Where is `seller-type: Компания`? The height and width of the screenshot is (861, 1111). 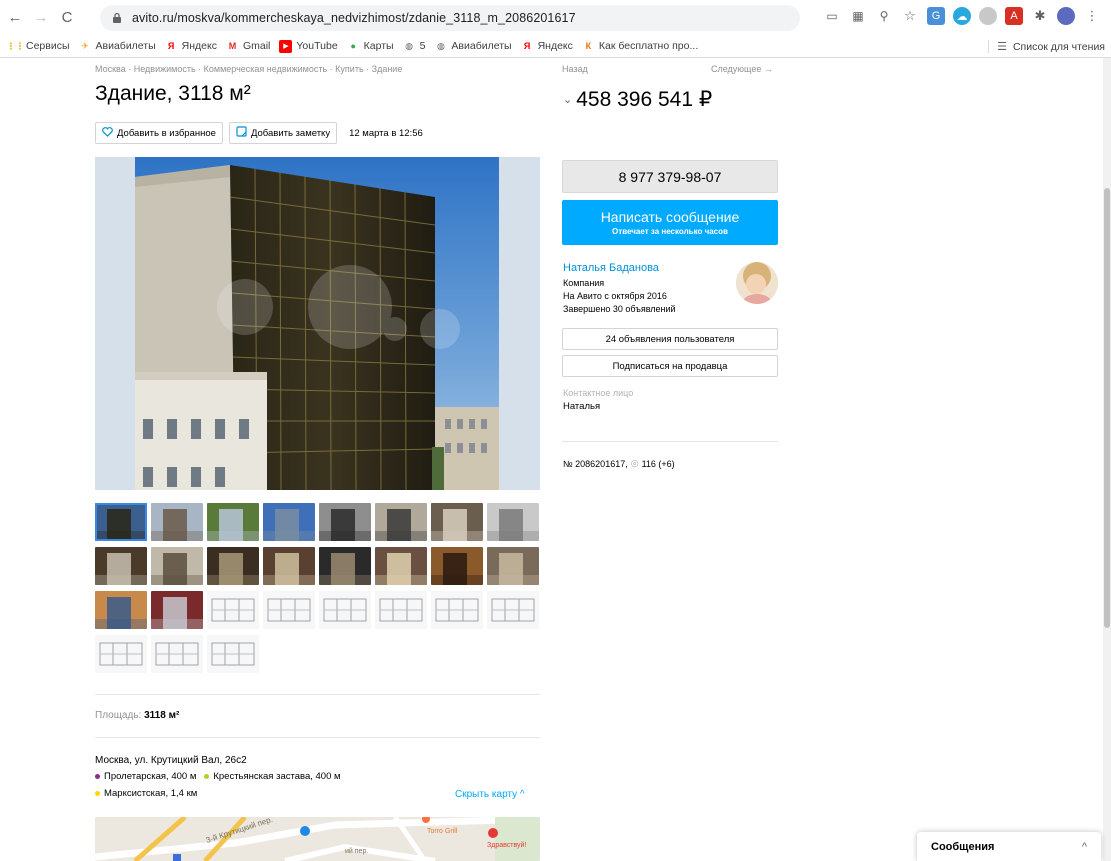
seller-type: Компания is located at coordinates (584, 283).